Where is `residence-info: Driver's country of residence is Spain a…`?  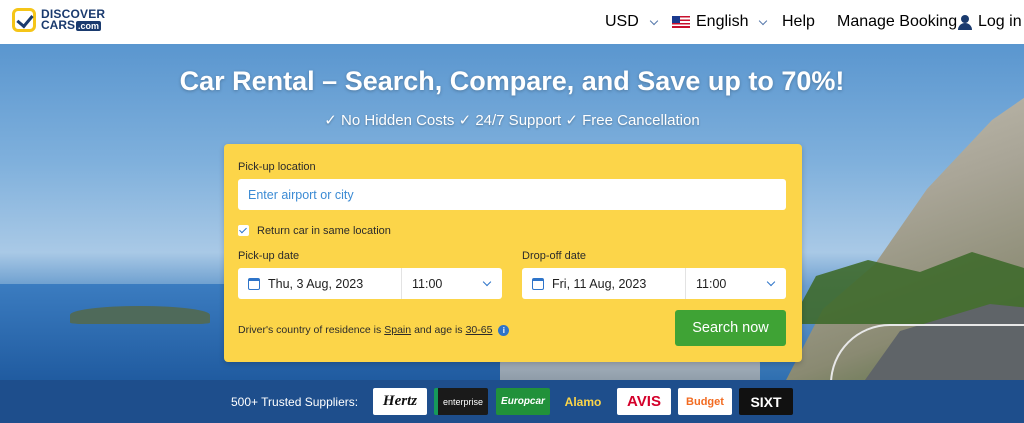 residence-info: Driver's country of residence is Spain a… is located at coordinates (374, 330).